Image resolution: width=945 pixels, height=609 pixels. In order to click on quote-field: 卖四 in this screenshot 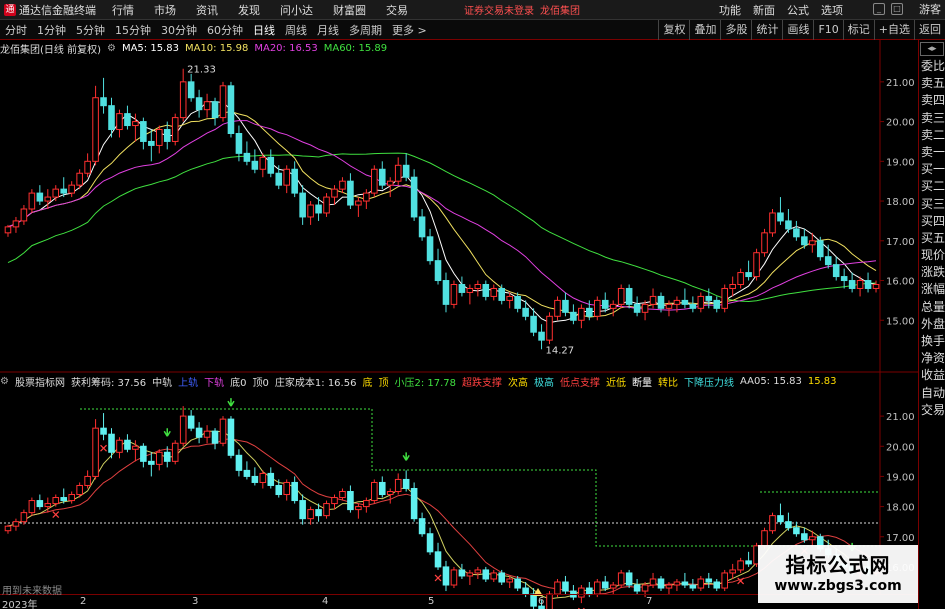, I will do `click(932, 100)`.